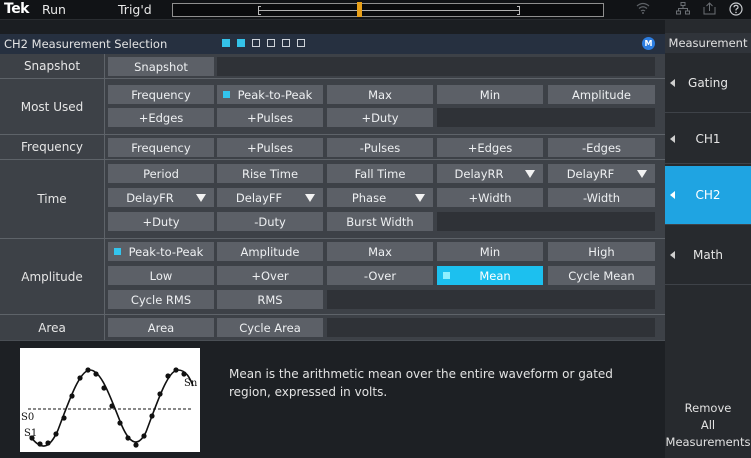 The image size is (751, 458). I want to click on cycle-rms-button: Cycle RMS, so click(161, 299).